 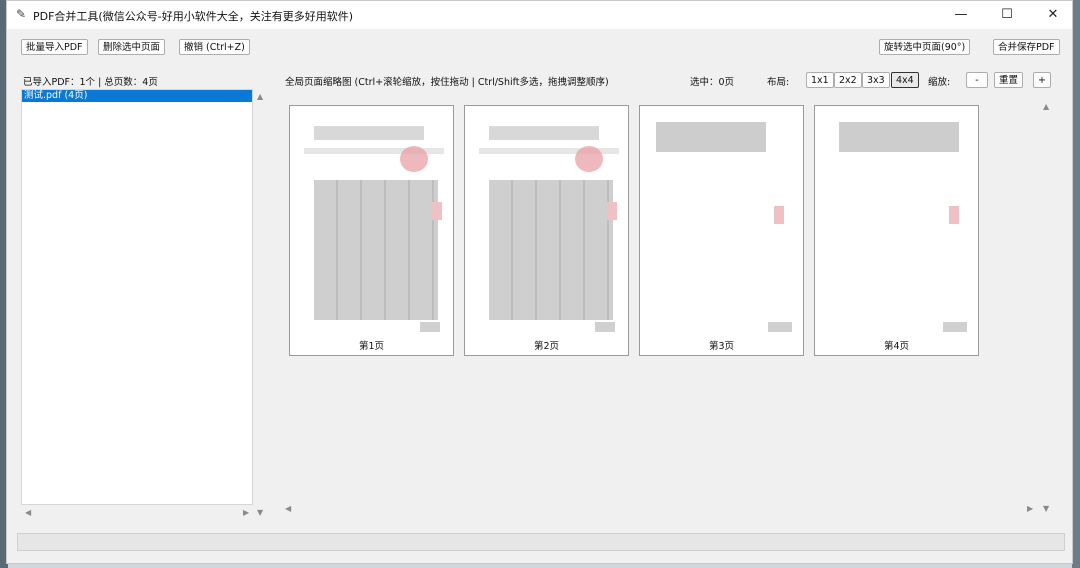 What do you see at coordinates (1026, 47) in the screenshot?
I see `merge-save-button: 合并保存PDF` at bounding box center [1026, 47].